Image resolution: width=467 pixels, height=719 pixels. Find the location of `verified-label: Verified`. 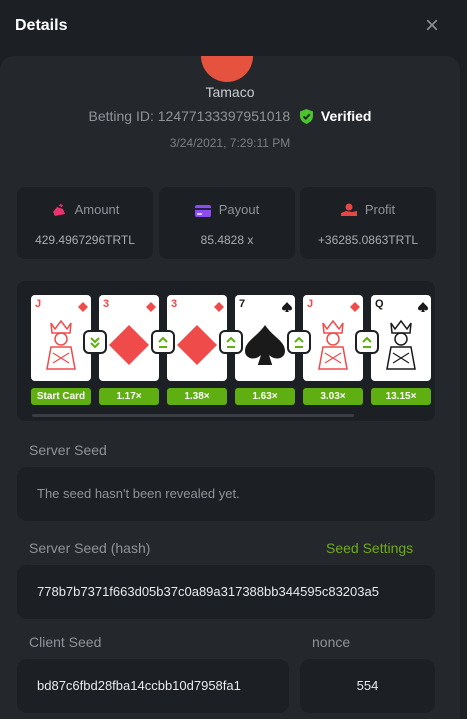

verified-label: Verified is located at coordinates (346, 116).